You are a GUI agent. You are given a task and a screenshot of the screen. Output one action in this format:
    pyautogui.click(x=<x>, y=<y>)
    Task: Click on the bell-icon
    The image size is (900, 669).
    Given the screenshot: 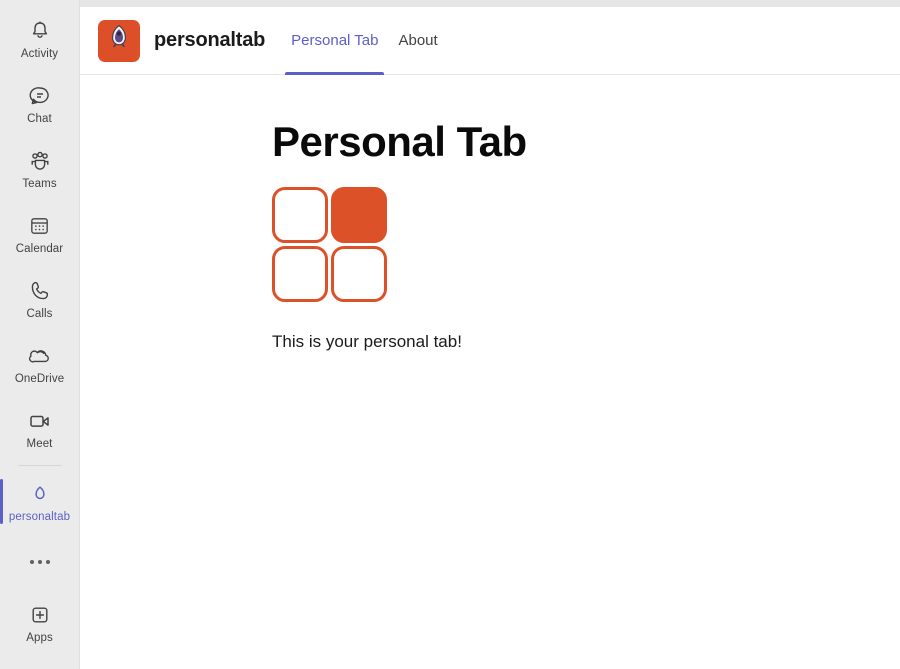 What is the action you would take?
    pyautogui.click(x=40, y=31)
    